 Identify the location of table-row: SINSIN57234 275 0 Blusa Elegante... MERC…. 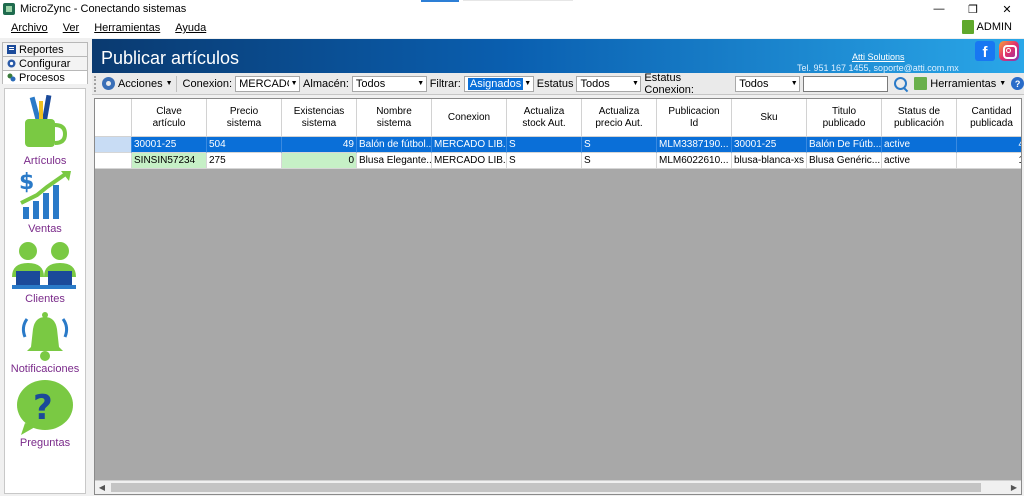
(558, 161).